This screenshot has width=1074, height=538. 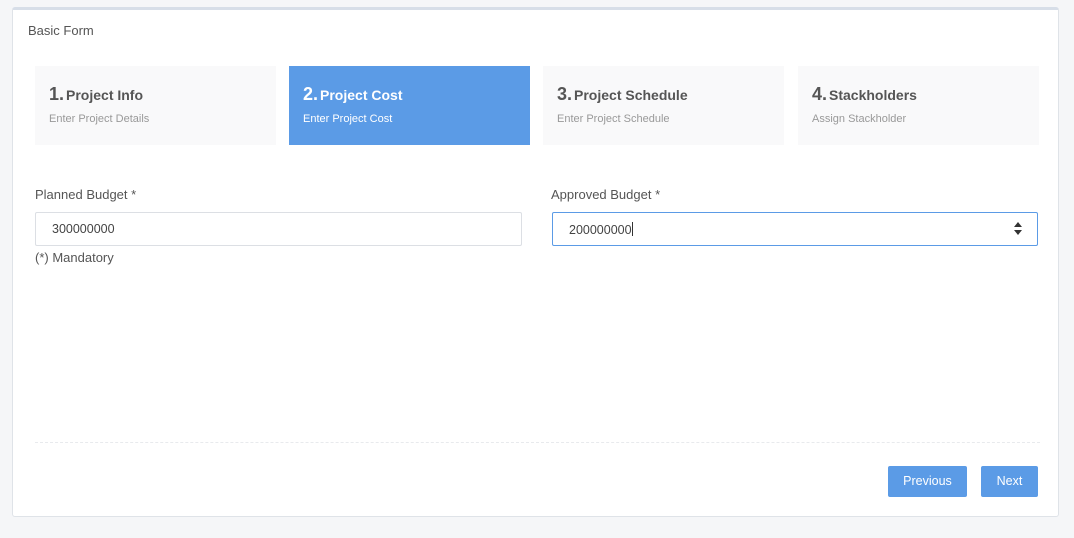 What do you see at coordinates (155, 105) in the screenshot?
I see `step-project-info: 1. Project Info Enter Project Details` at bounding box center [155, 105].